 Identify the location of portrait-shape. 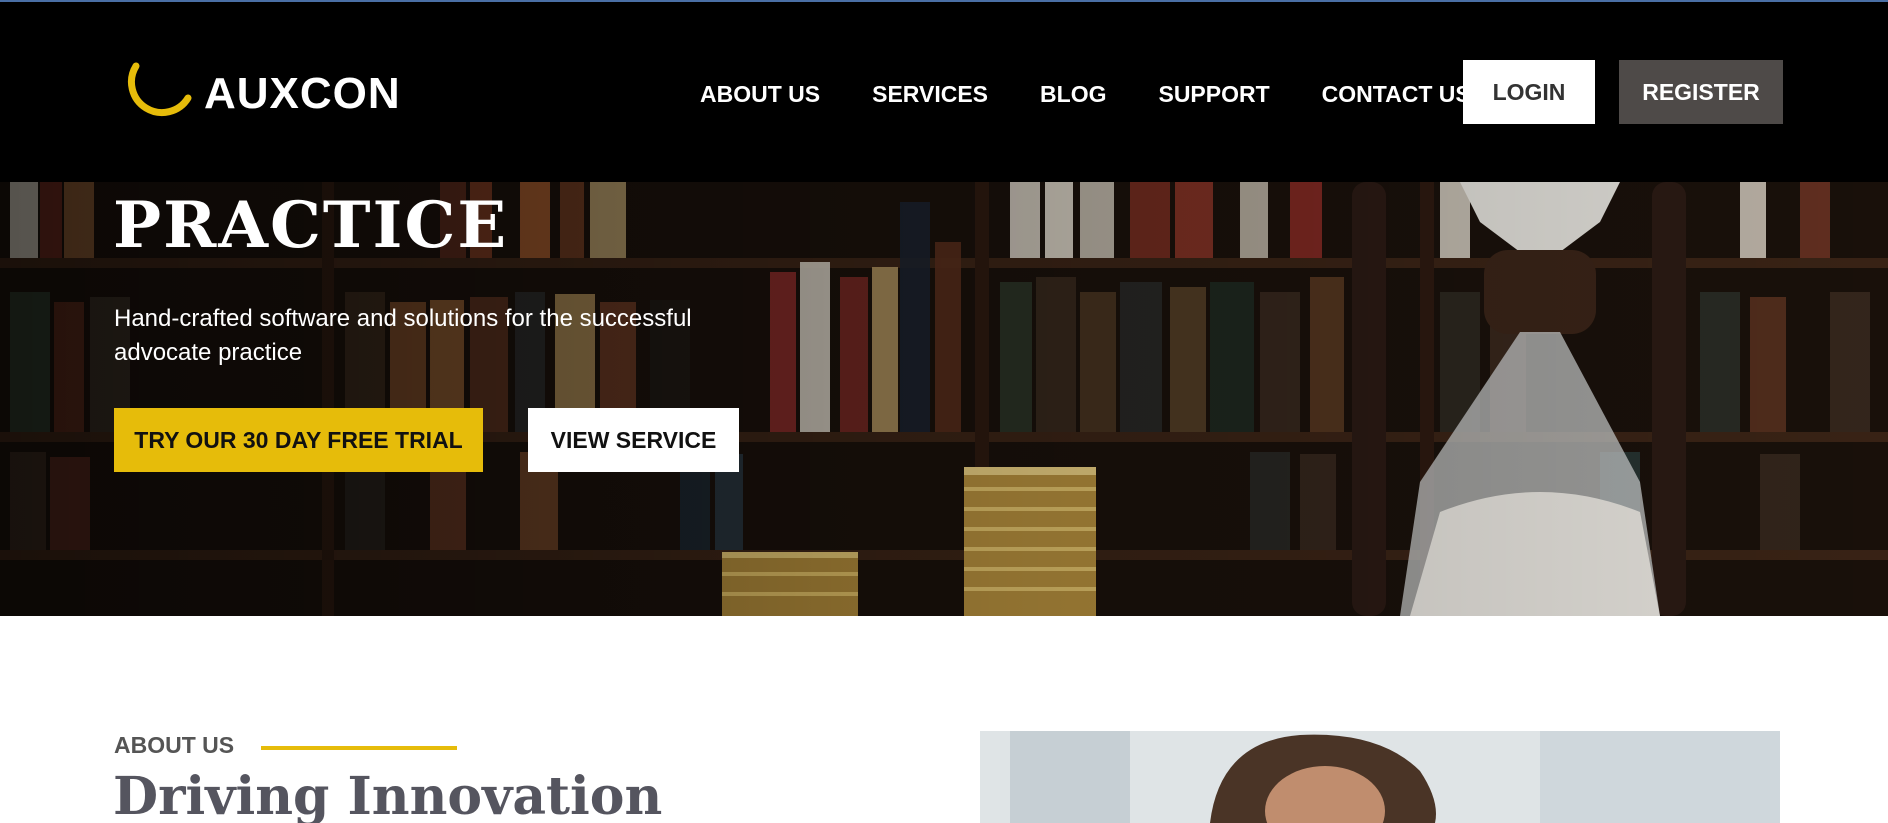
(1380, 777).